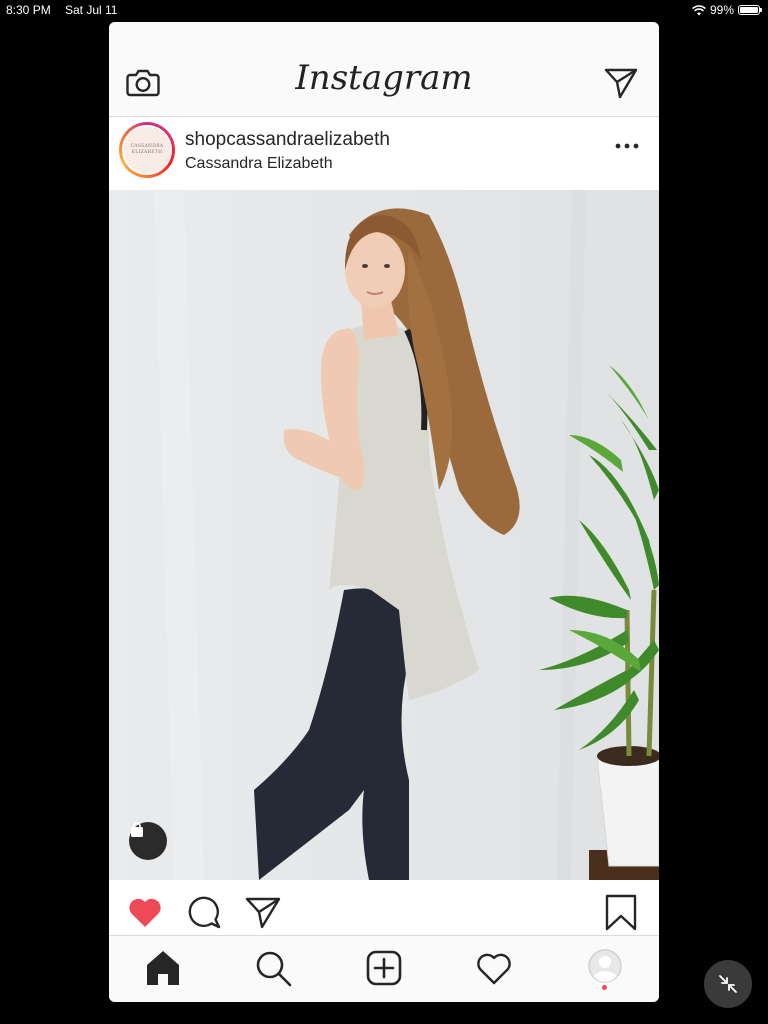 This screenshot has height=1024, width=768. Describe the element at coordinates (145, 912) in the screenshot. I see `heart-filled-icon` at that location.